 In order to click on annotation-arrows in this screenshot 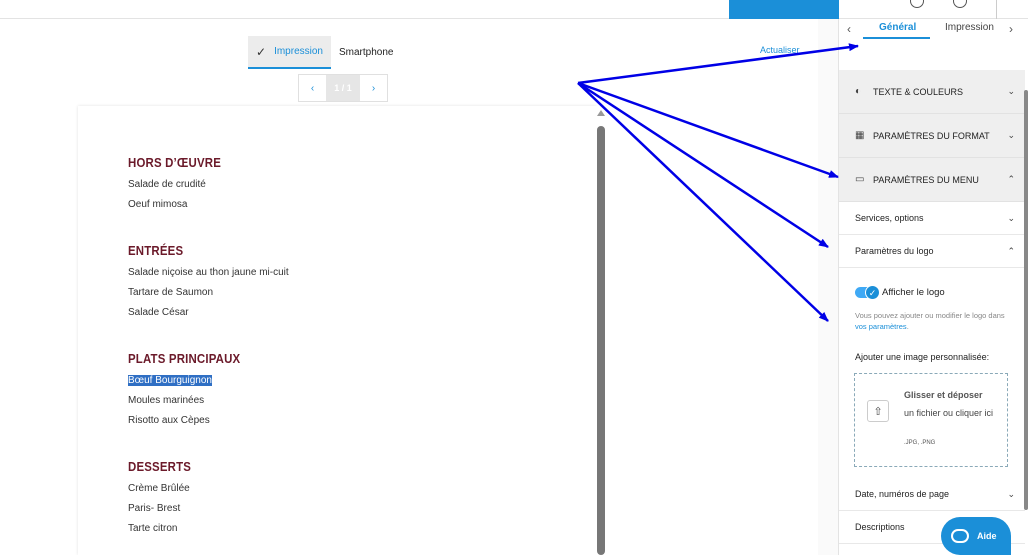, I will do `click(718, 182)`.